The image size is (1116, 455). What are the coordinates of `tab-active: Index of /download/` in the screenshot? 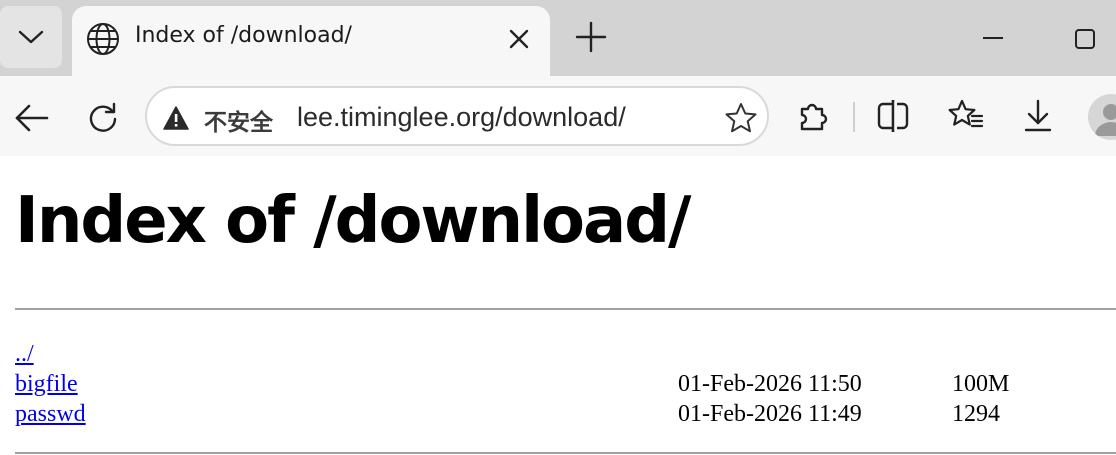 It's located at (311, 41).